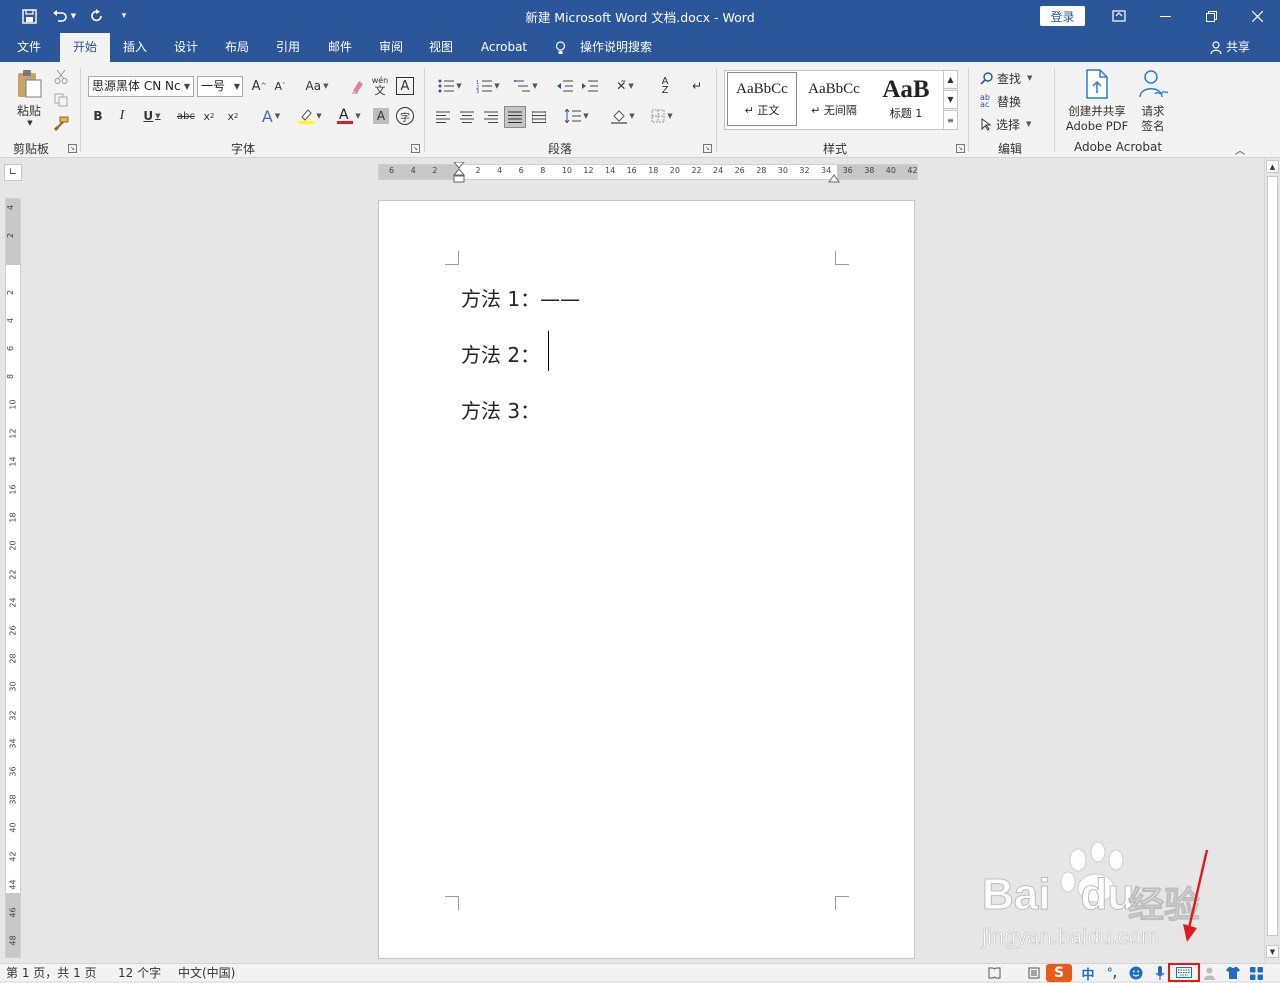 This screenshot has height=983, width=1280. Describe the element at coordinates (1136, 973) in the screenshot. I see `emoji-icon` at that location.